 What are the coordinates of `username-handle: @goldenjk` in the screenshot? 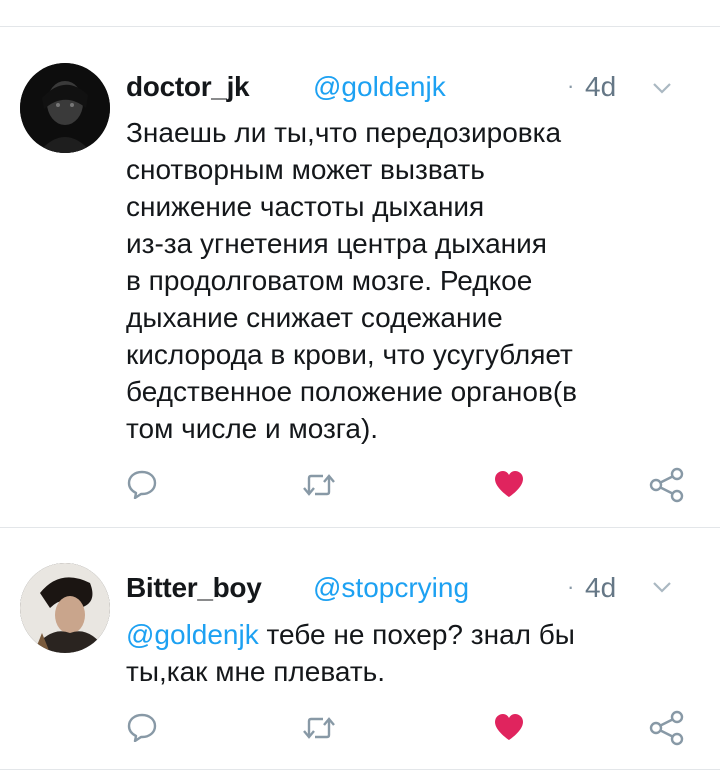 It's located at (379, 87).